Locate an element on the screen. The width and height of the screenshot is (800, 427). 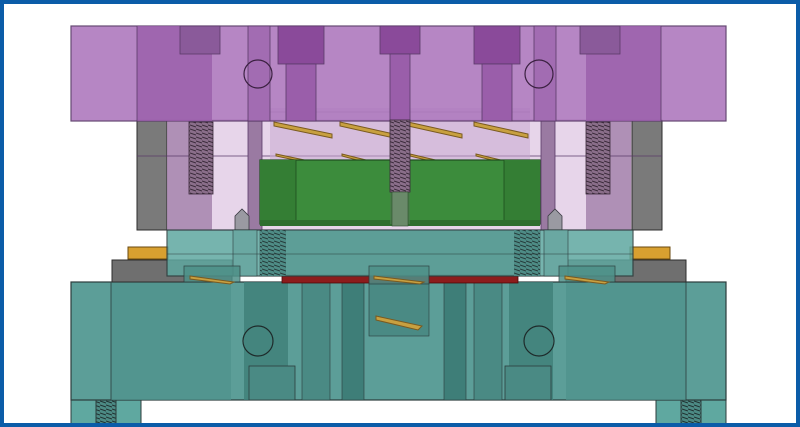
punch-head-left is located at coordinates (301, 45).